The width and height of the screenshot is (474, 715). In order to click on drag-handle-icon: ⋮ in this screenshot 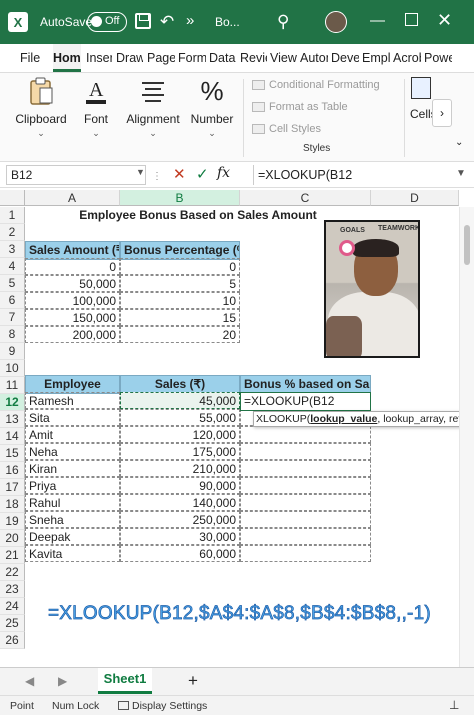, I will do `click(157, 176)`.